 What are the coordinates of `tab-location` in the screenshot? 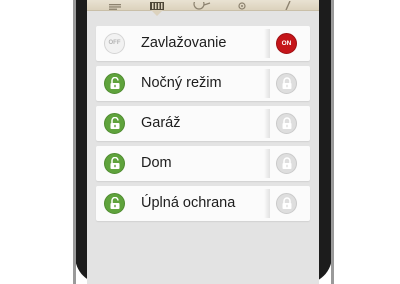 It's located at (242, 5).